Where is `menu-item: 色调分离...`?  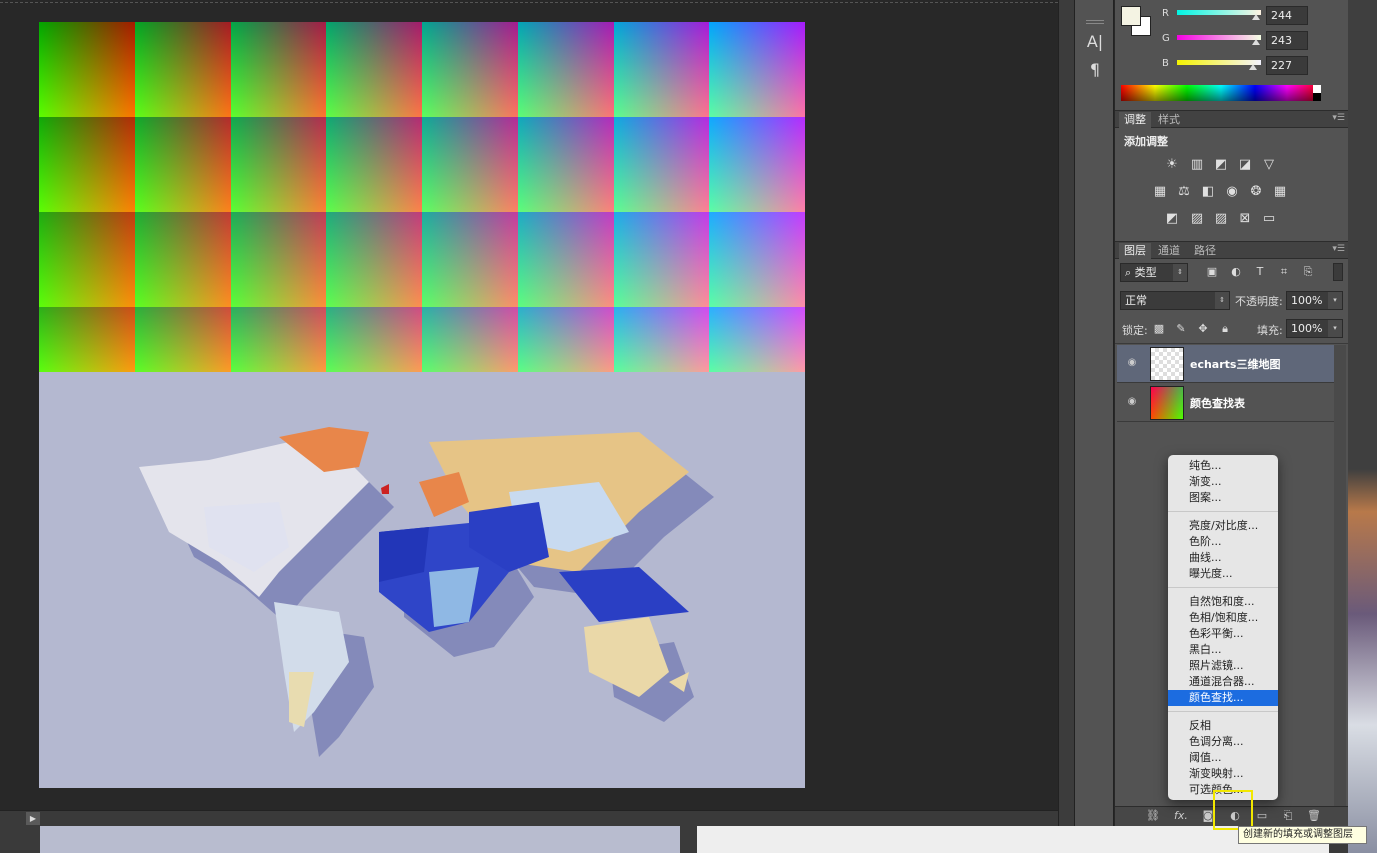
menu-item: 色调分离... is located at coordinates (1223, 742).